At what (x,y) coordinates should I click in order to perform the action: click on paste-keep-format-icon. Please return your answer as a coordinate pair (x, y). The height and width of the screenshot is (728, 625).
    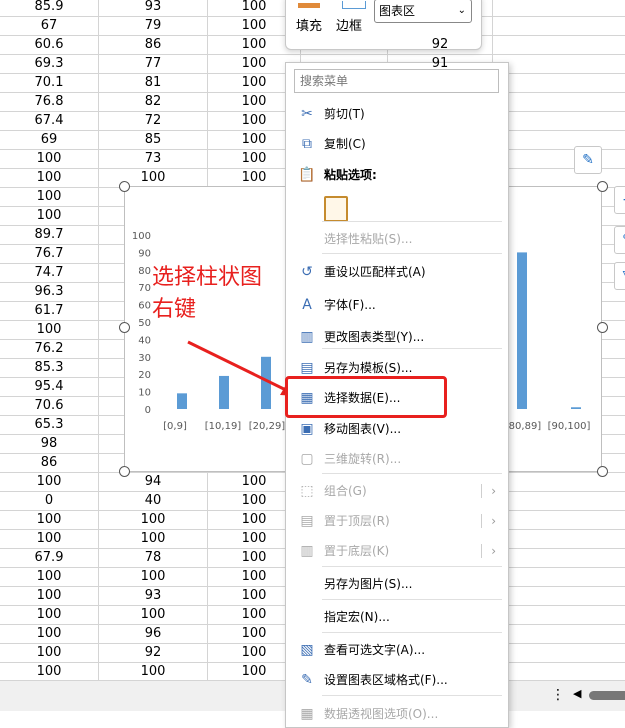
    Looking at the image, I should click on (336, 209).